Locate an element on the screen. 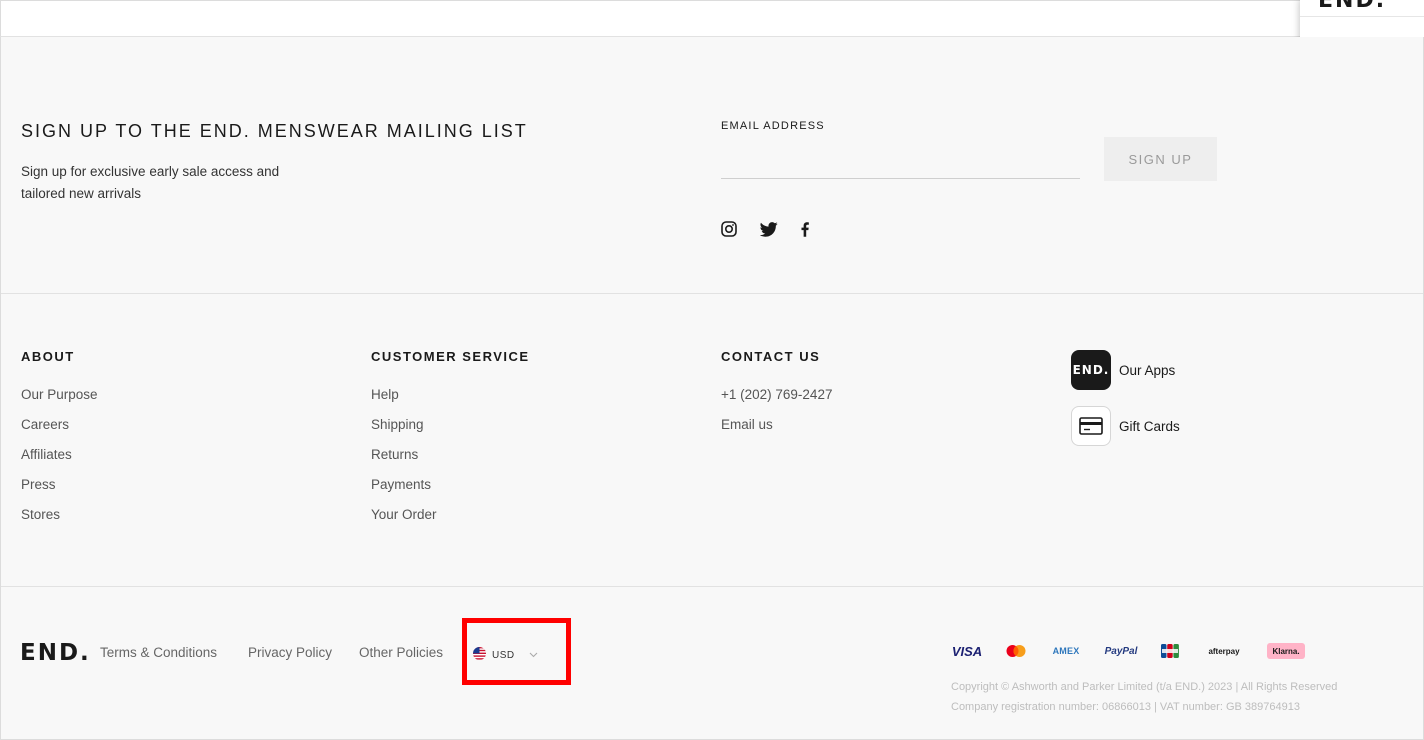  about-link: Careers is located at coordinates (59, 430).